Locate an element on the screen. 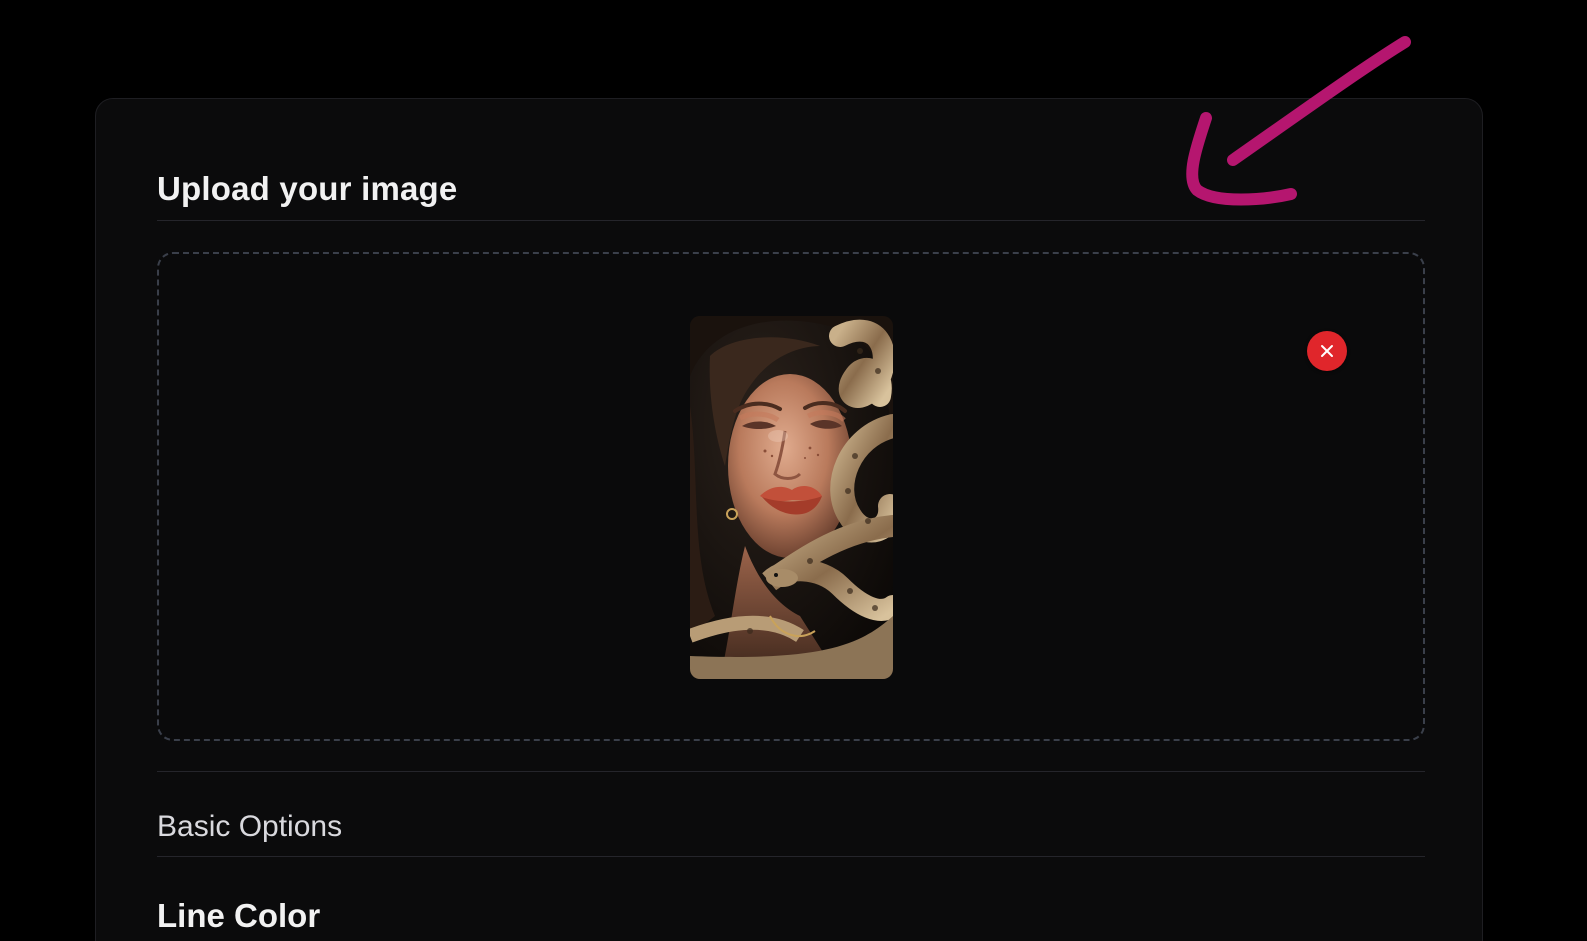 The width and height of the screenshot is (1587, 941). top-text-fragment is located at coordinates (729, 3).